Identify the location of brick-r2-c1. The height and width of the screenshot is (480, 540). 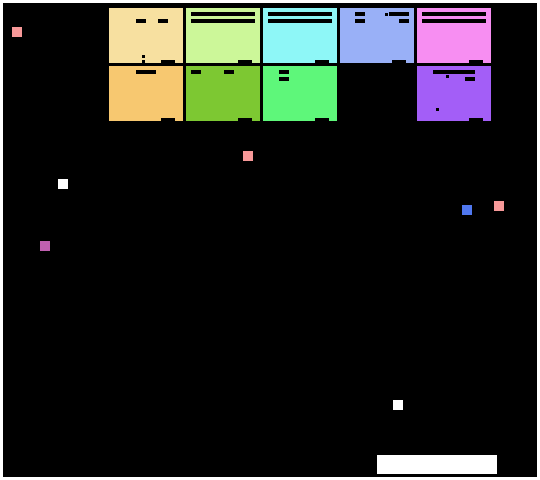
(146, 93).